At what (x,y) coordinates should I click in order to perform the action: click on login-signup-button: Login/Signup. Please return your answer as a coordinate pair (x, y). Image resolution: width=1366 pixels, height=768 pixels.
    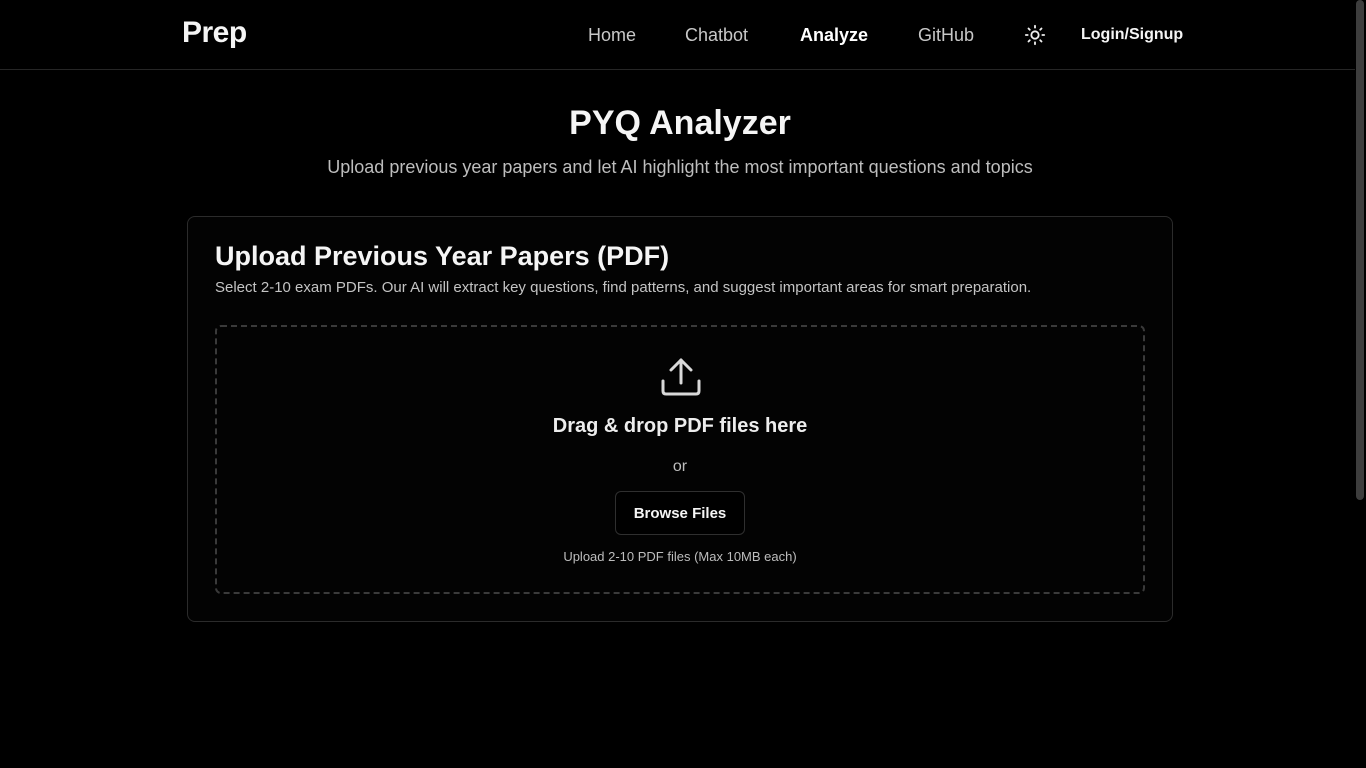
    Looking at the image, I should click on (1132, 35).